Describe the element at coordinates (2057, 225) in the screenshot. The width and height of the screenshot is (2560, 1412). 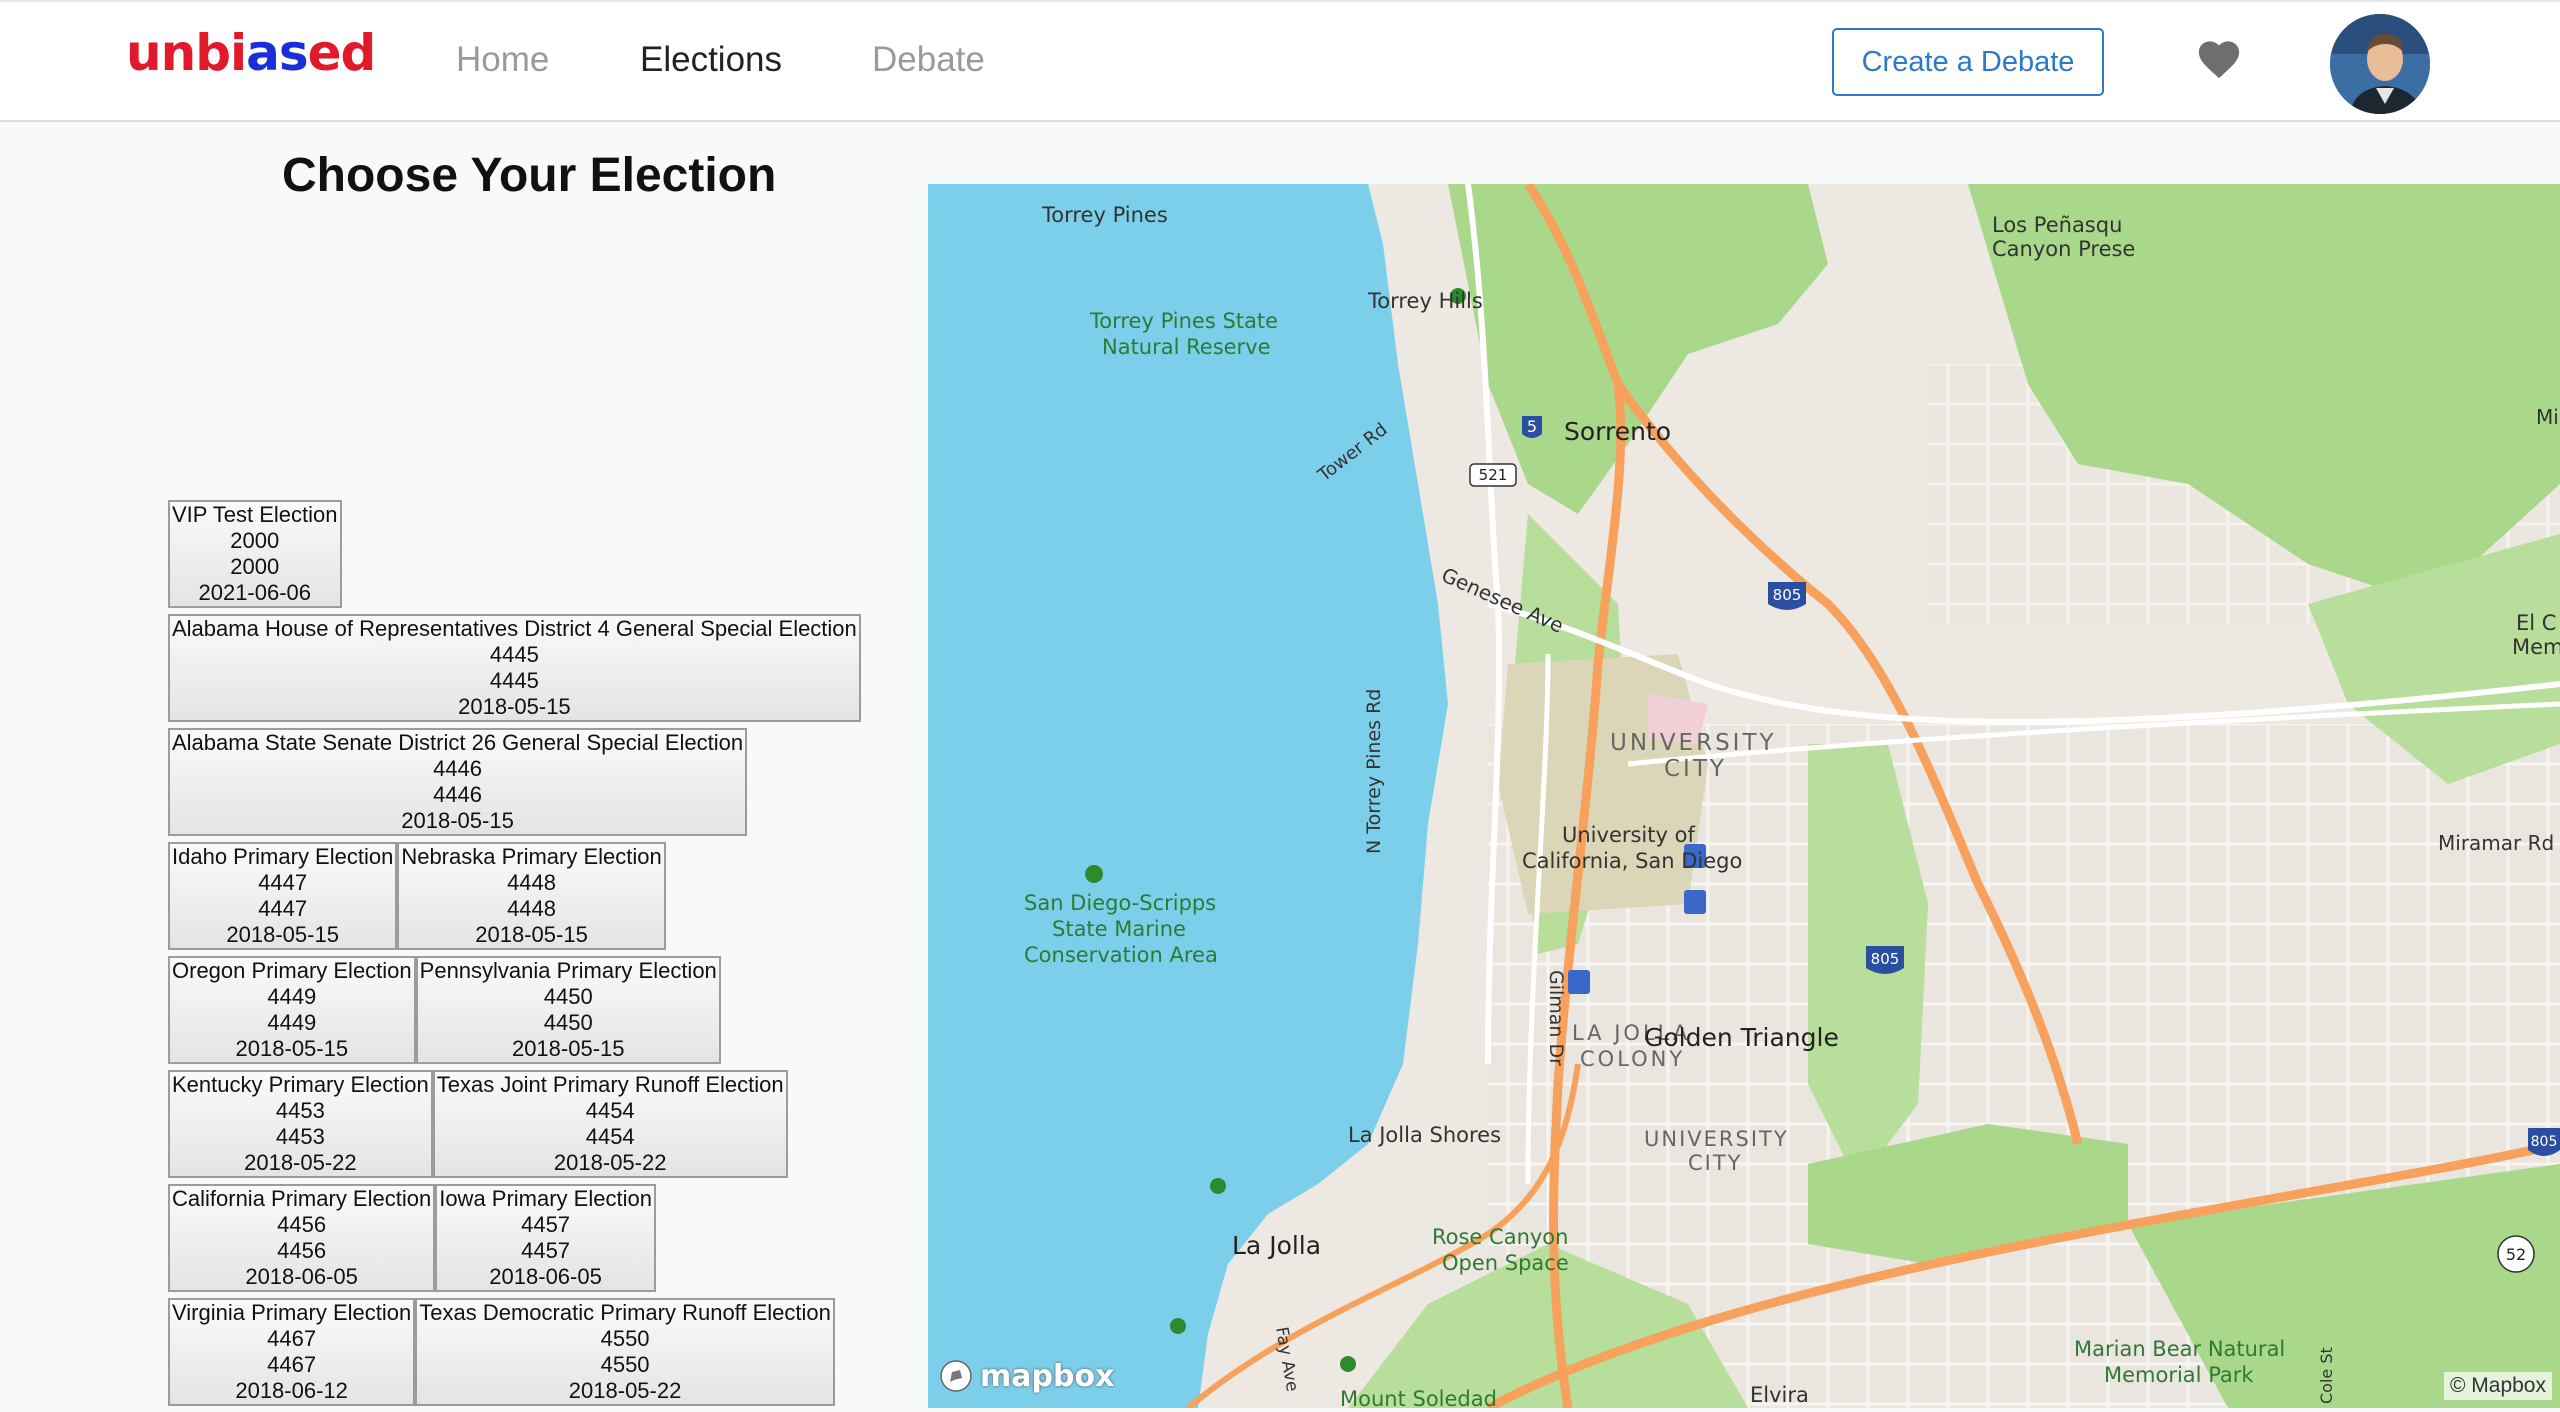
I see `label-los-penasquitos-1: Los Peñasqu` at that location.